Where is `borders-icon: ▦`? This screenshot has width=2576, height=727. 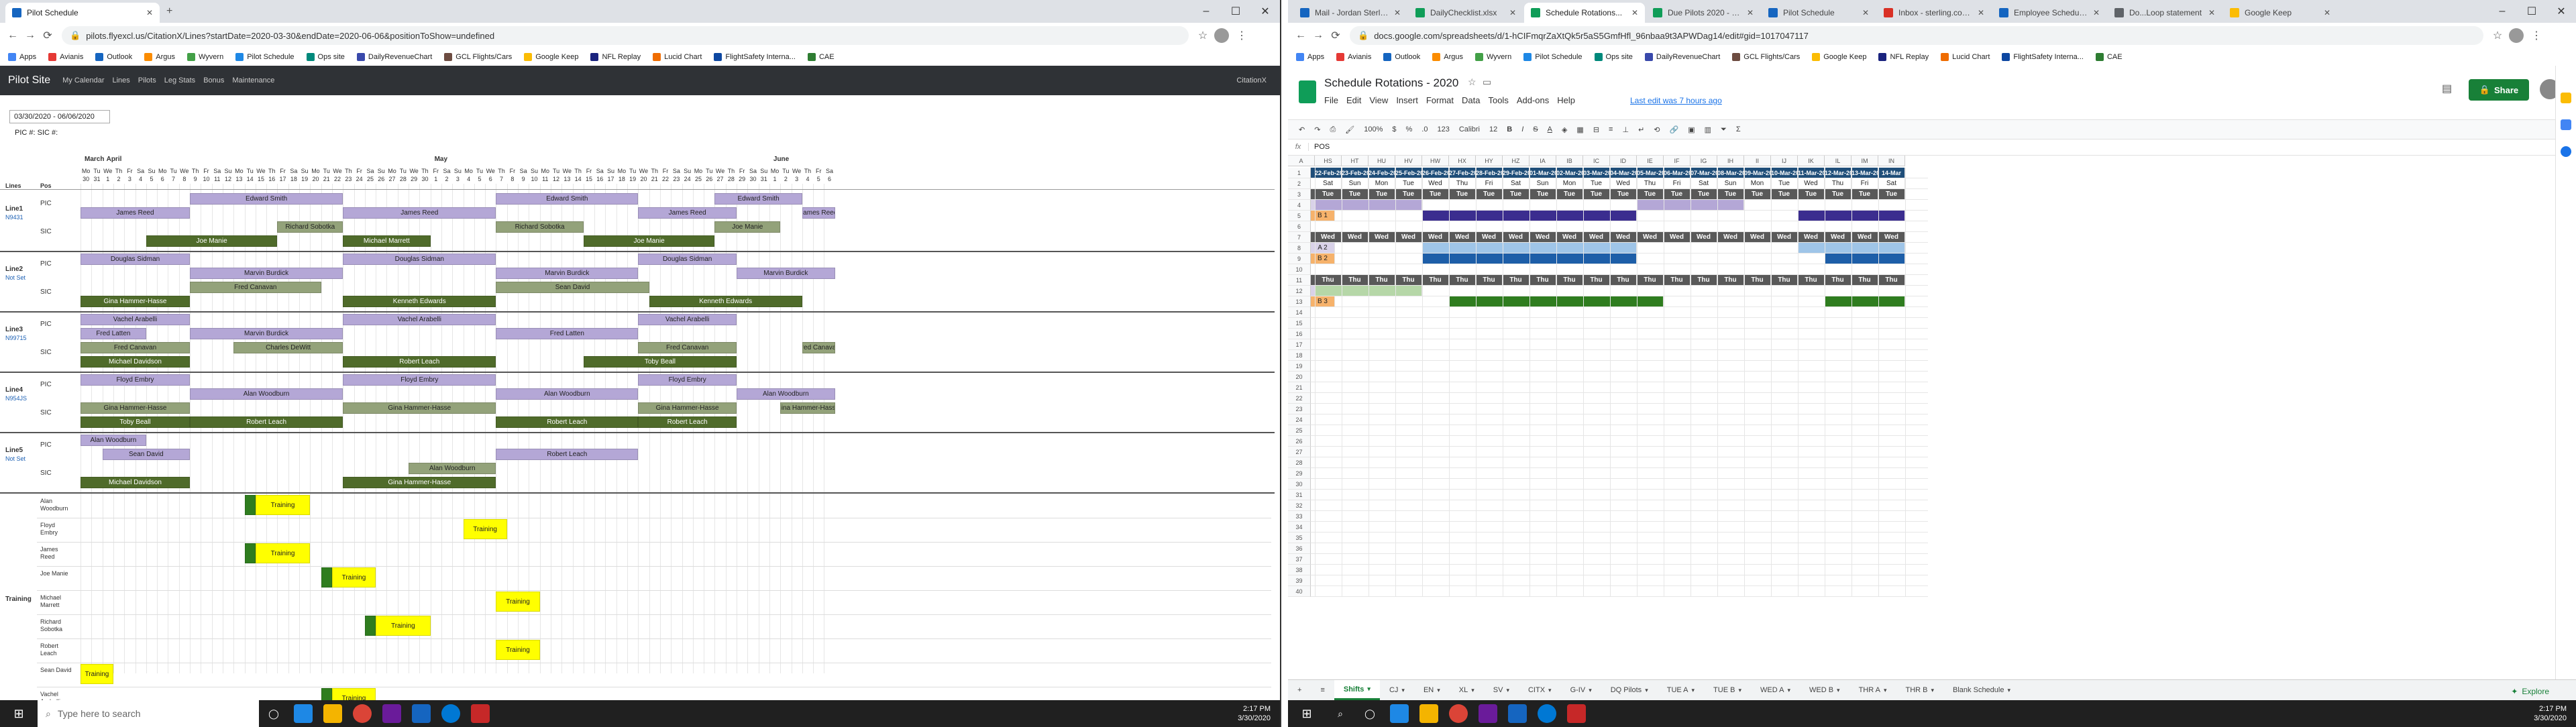 borders-icon: ▦ is located at coordinates (1579, 129).